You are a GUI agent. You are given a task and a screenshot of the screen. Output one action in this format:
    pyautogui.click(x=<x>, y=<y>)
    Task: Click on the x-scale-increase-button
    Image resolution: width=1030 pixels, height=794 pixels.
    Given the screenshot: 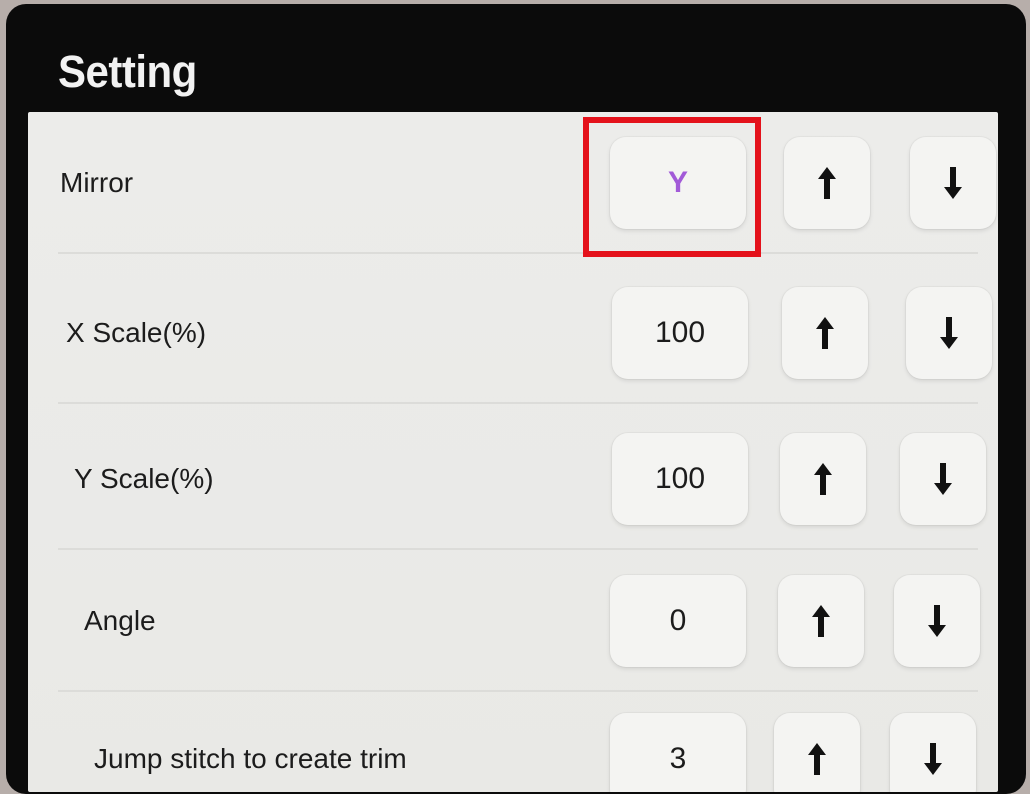 What is the action you would take?
    pyautogui.click(x=825, y=333)
    